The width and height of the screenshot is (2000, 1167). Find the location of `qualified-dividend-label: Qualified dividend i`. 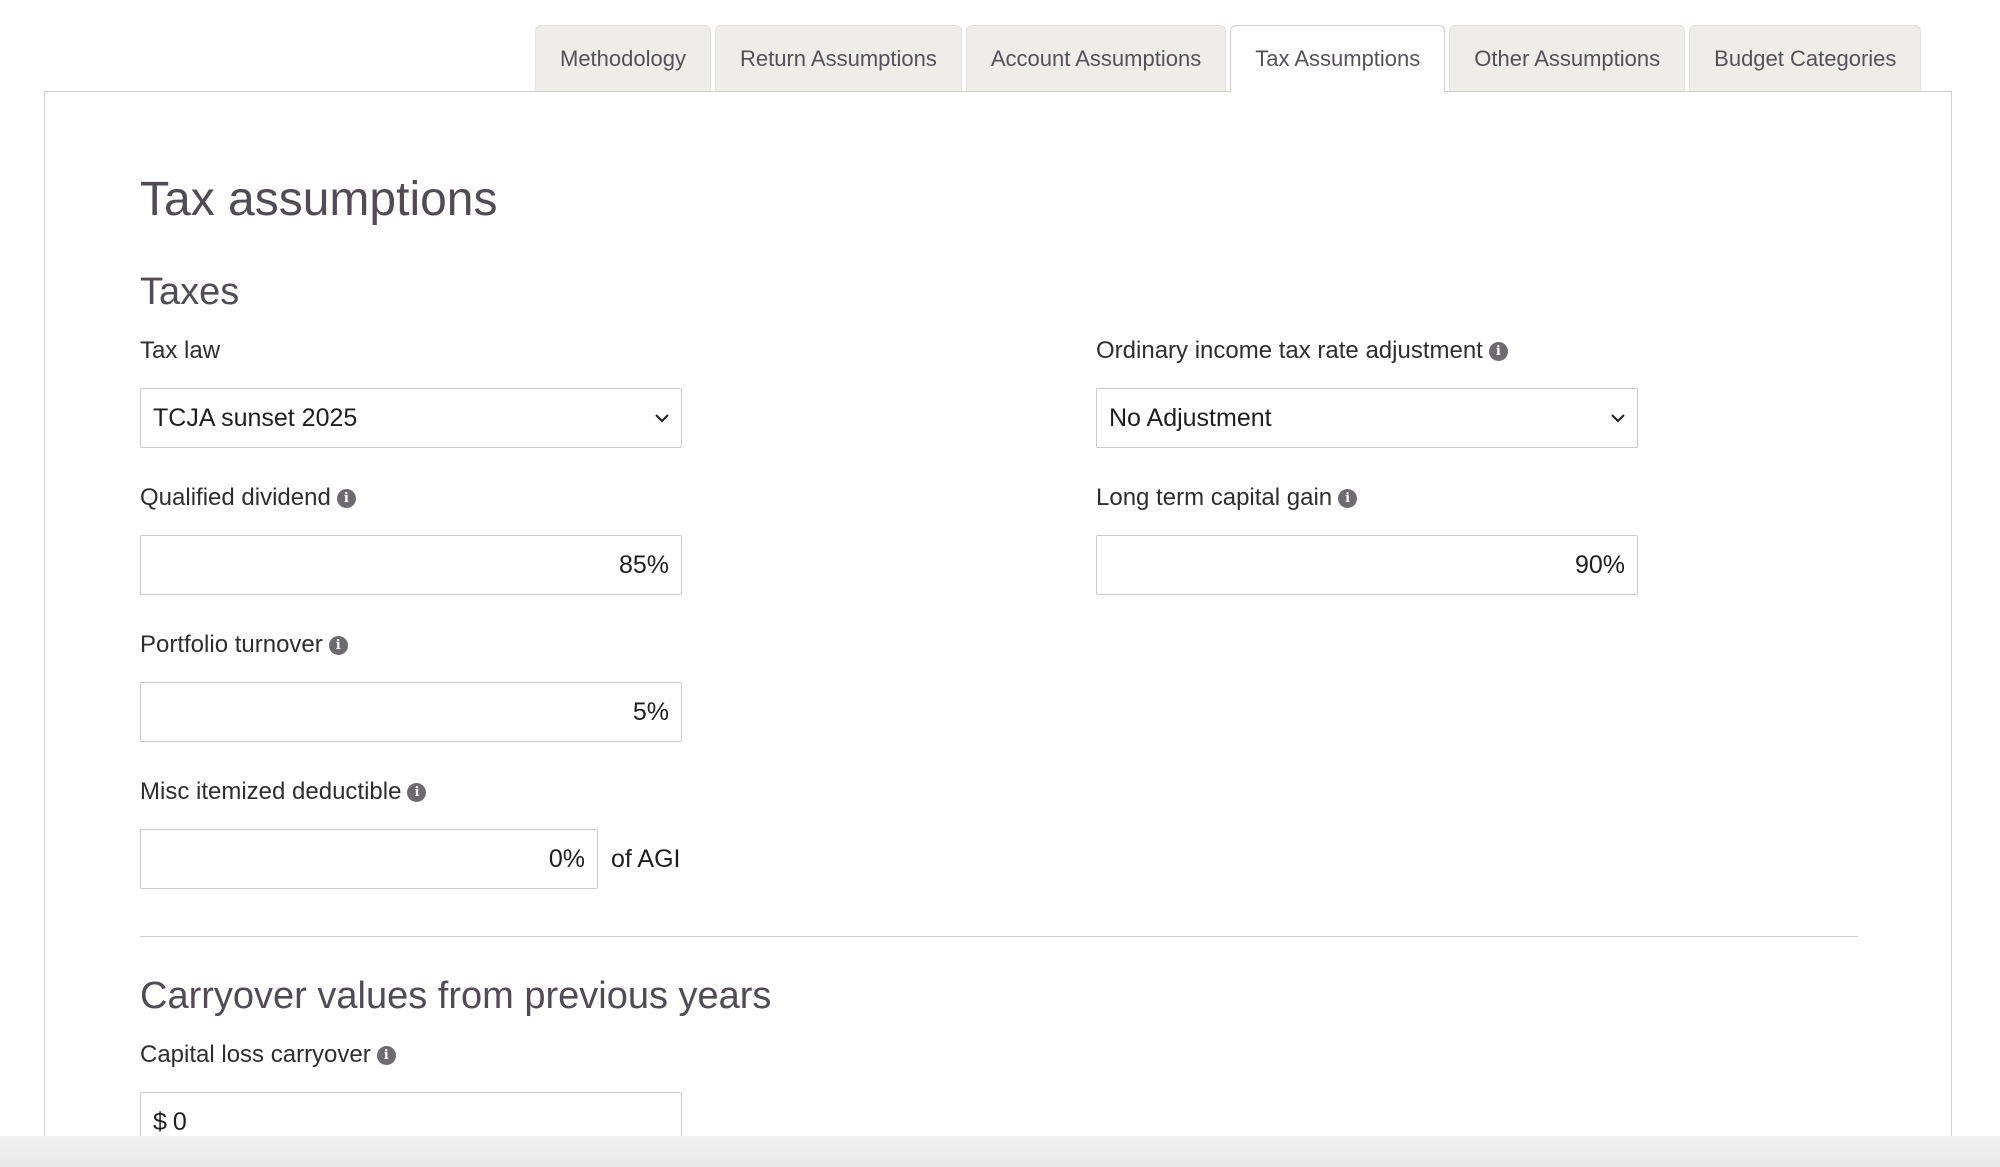

qualified-dividend-label: Qualified dividend i is located at coordinates (248, 498).